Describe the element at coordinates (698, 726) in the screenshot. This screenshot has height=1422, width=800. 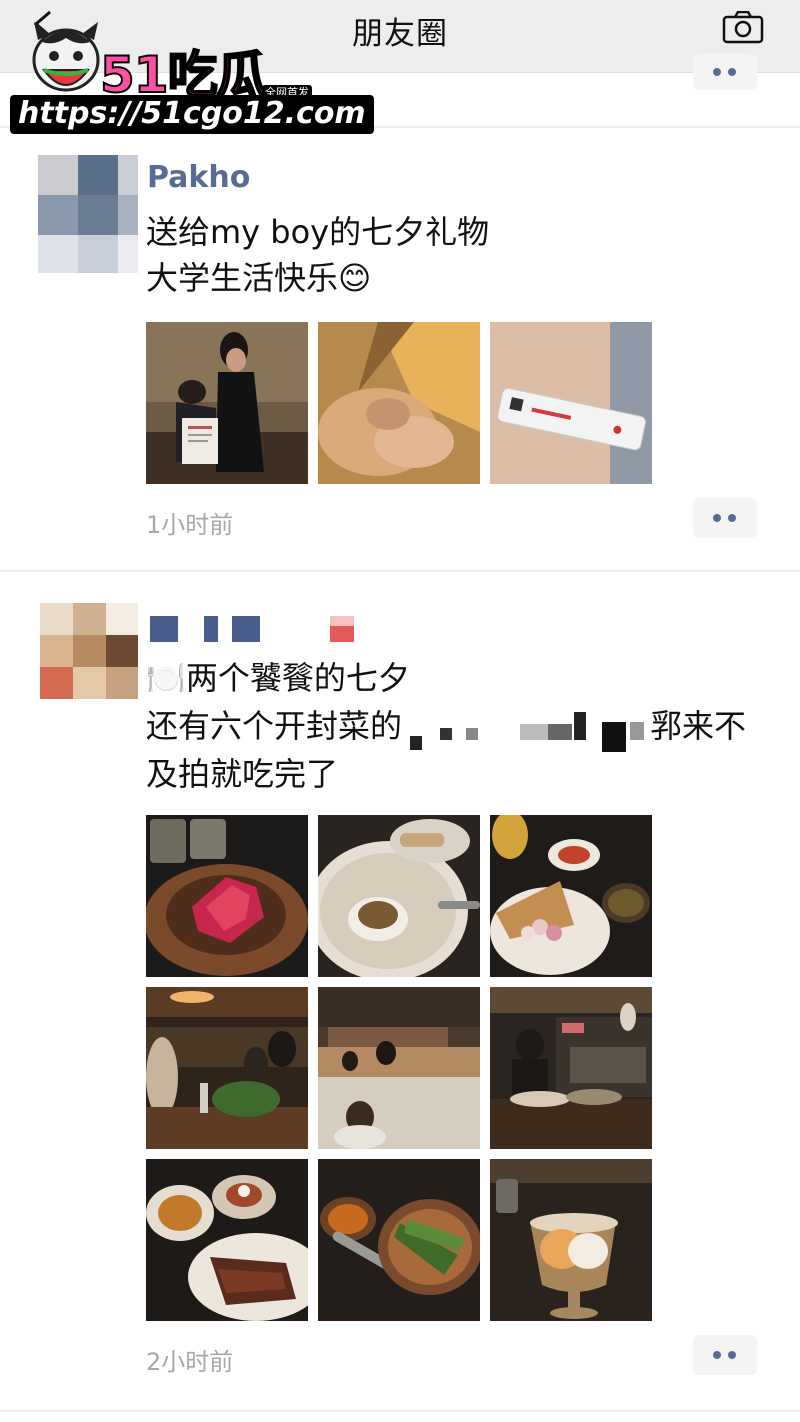
I see `post-text-line: 郛来不` at that location.